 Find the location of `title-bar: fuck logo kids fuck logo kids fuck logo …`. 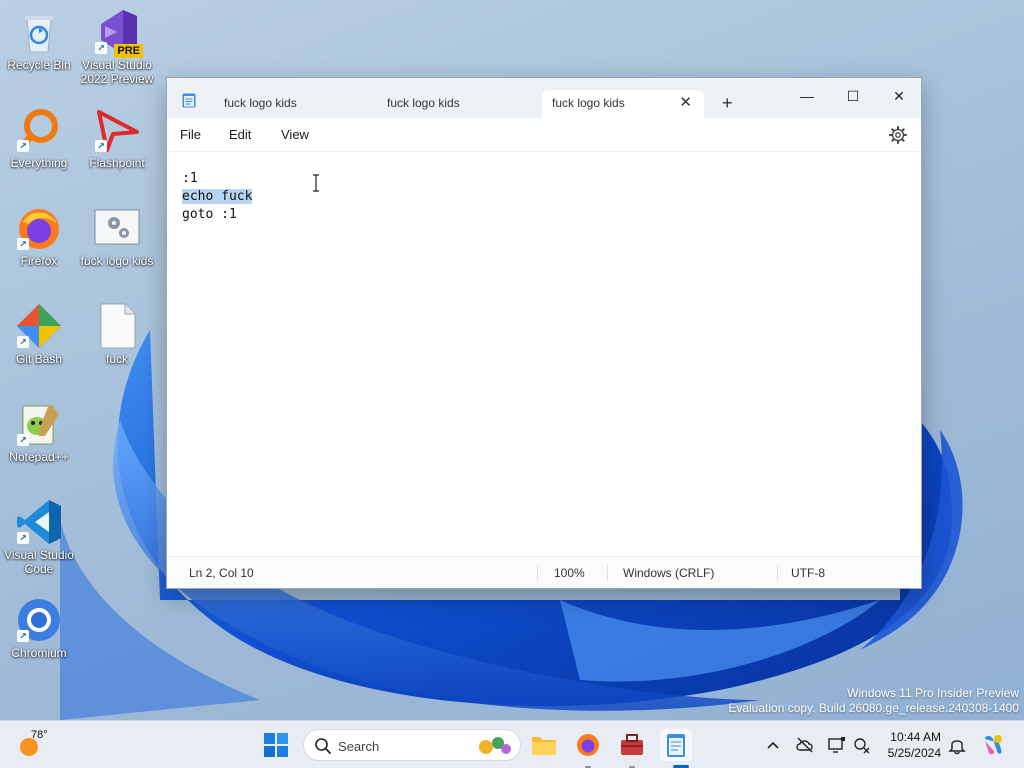

title-bar: fuck logo kids fuck logo kids fuck logo … is located at coordinates (544, 98).